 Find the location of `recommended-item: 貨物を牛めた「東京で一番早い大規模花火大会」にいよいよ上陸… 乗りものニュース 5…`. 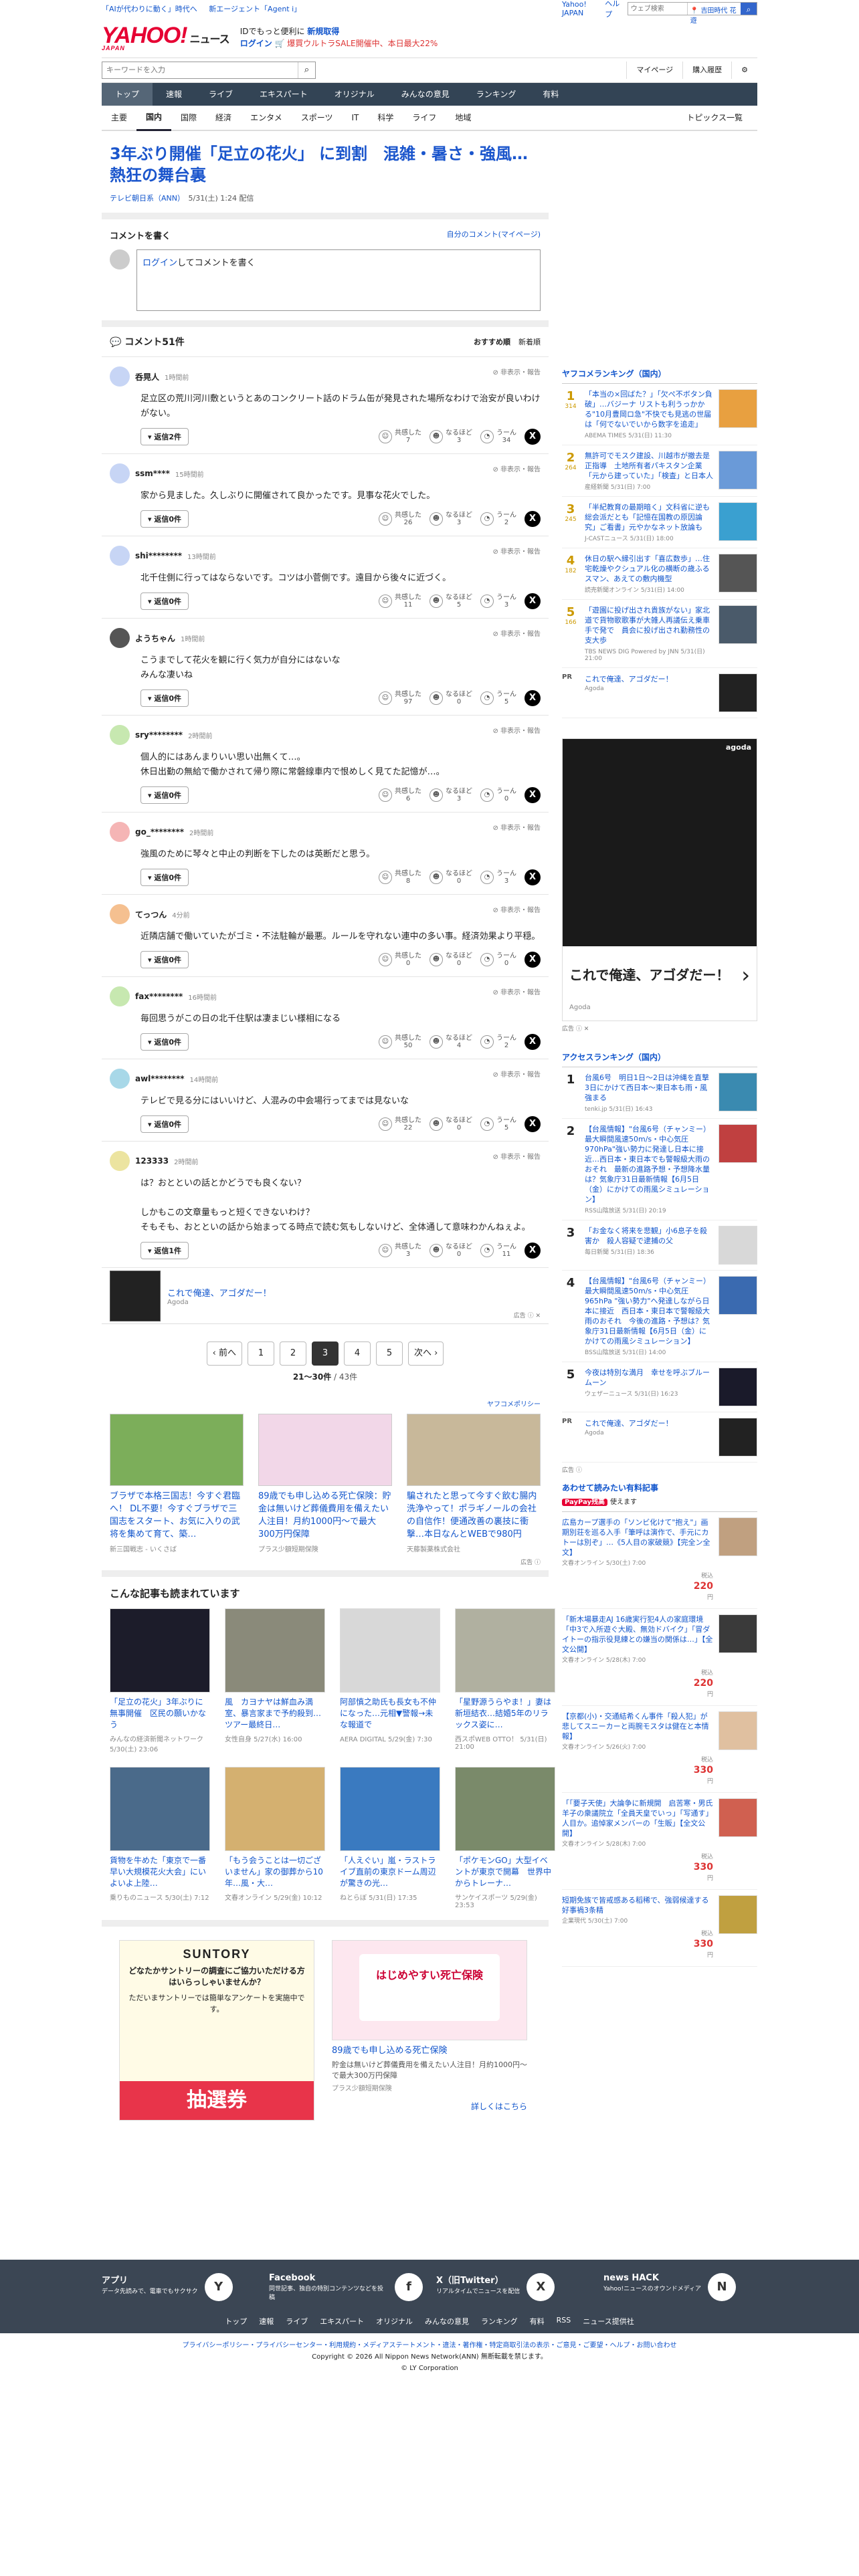

recommended-item: 貨物を牛めた「東京で一番早い大規模花火大会」にいよいよ上陸… 乗りものニュース 5… is located at coordinates (160, 1838).